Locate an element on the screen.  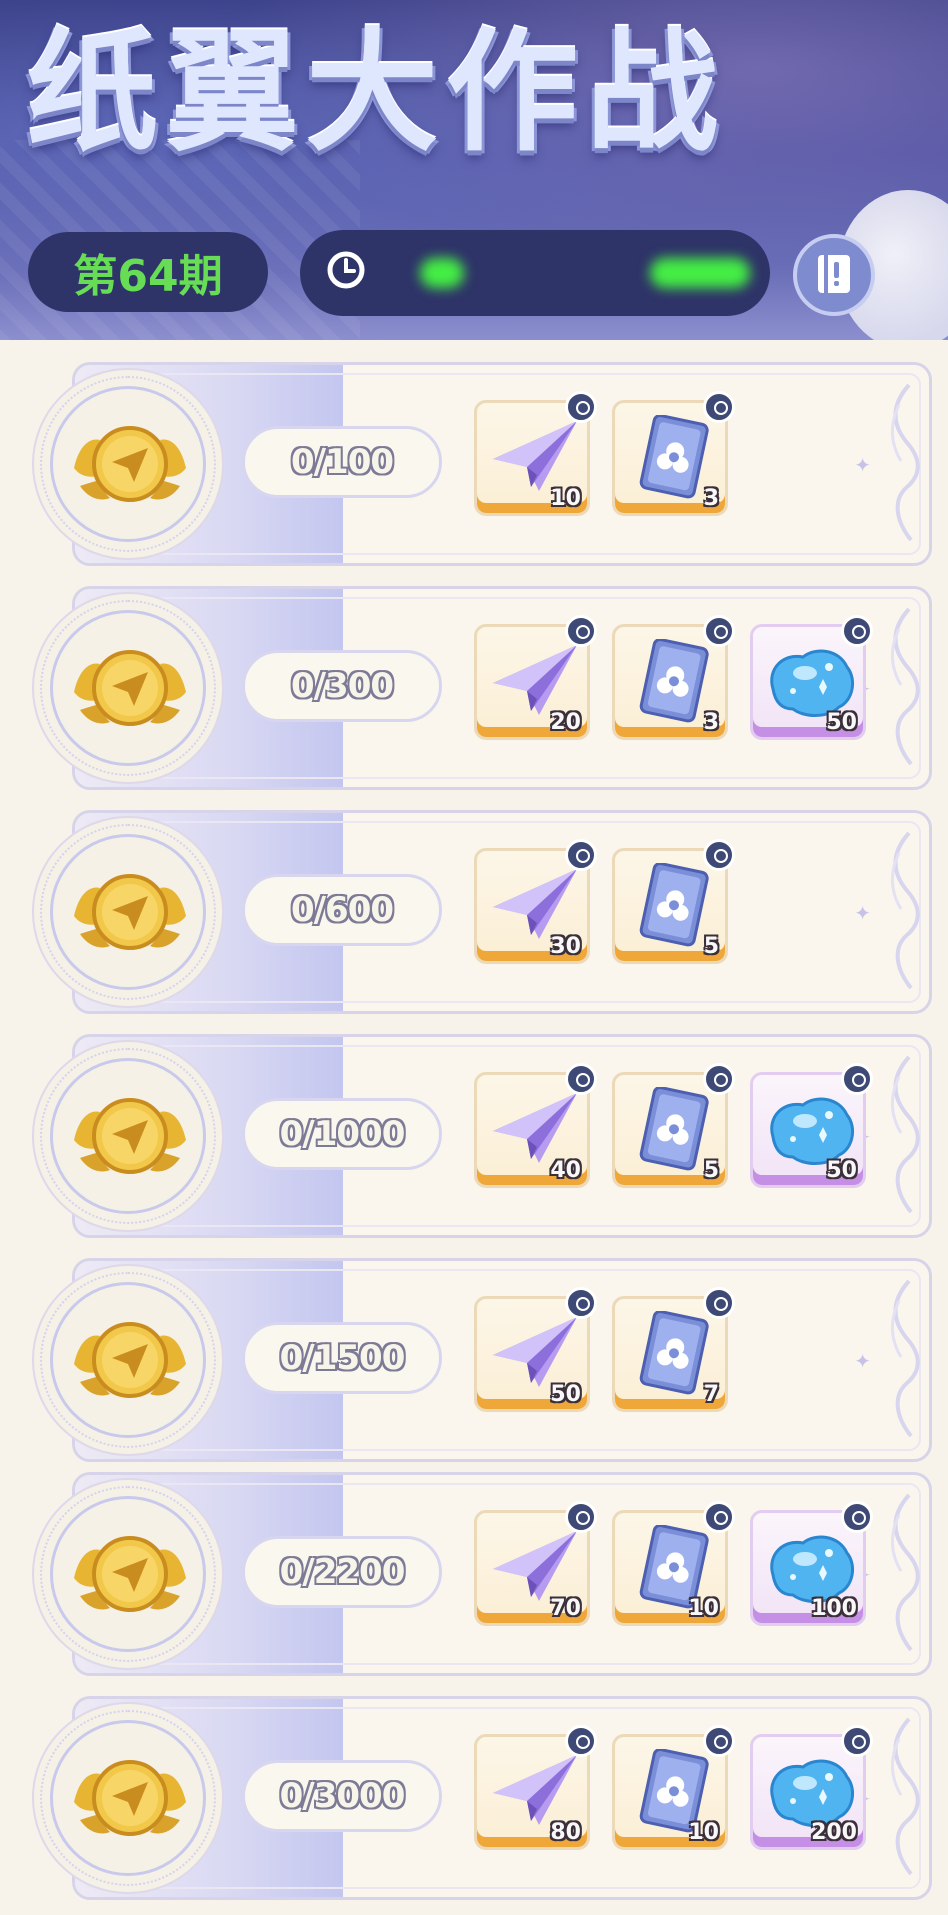
reward-item-card-pack: 7 is located at coordinates (673, 1349).